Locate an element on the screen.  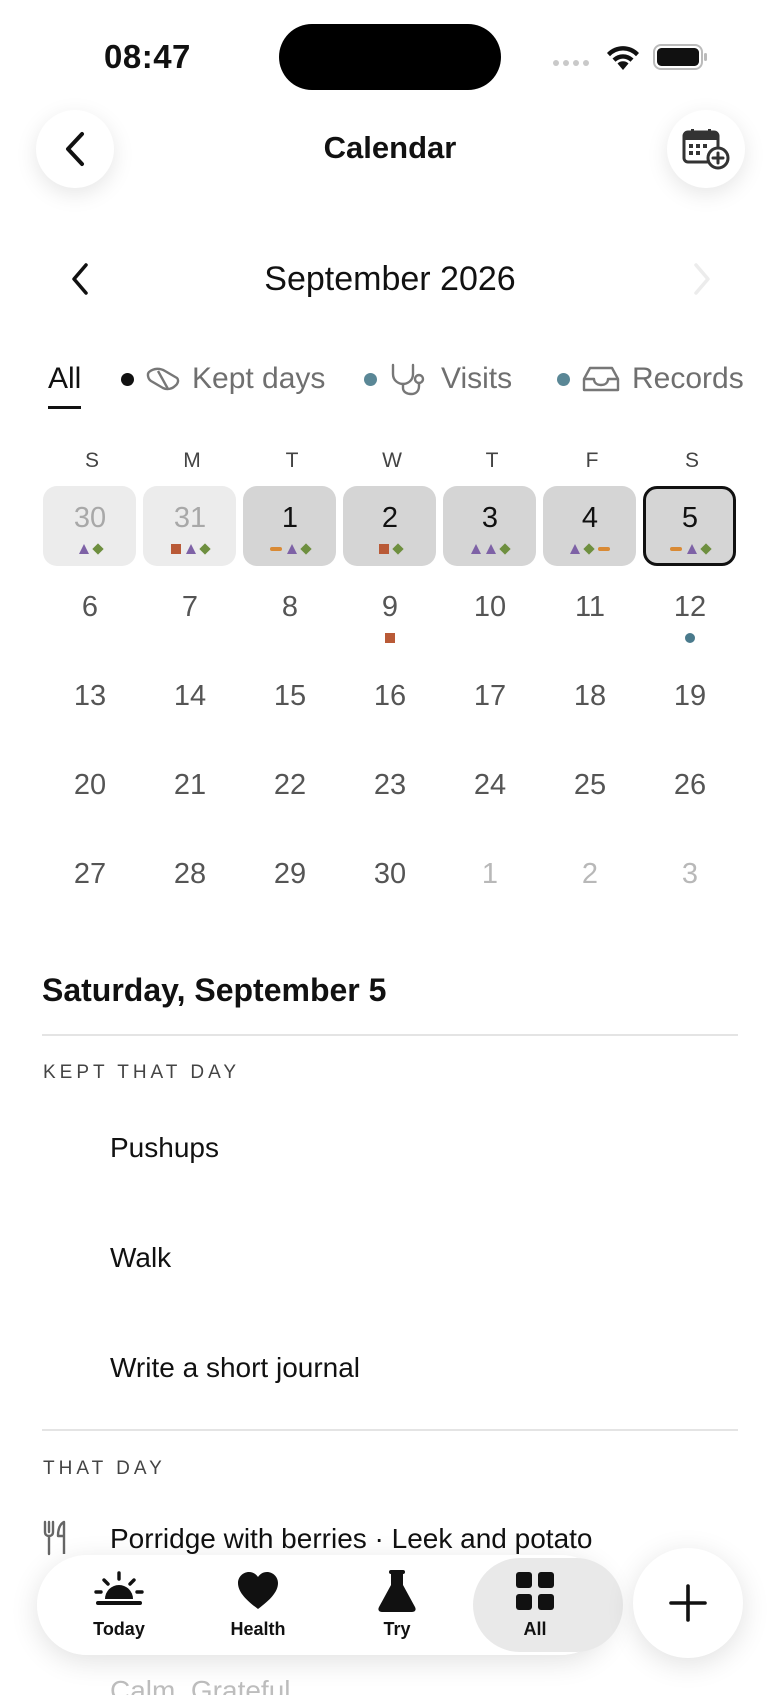
calendar-day: 17 is located at coordinates (492, 708).